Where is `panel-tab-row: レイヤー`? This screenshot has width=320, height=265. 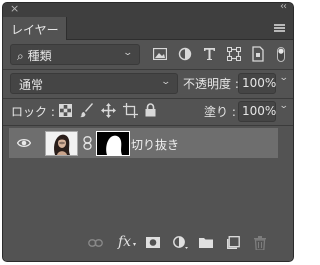 panel-tab-row: レイヤー is located at coordinates (148, 28).